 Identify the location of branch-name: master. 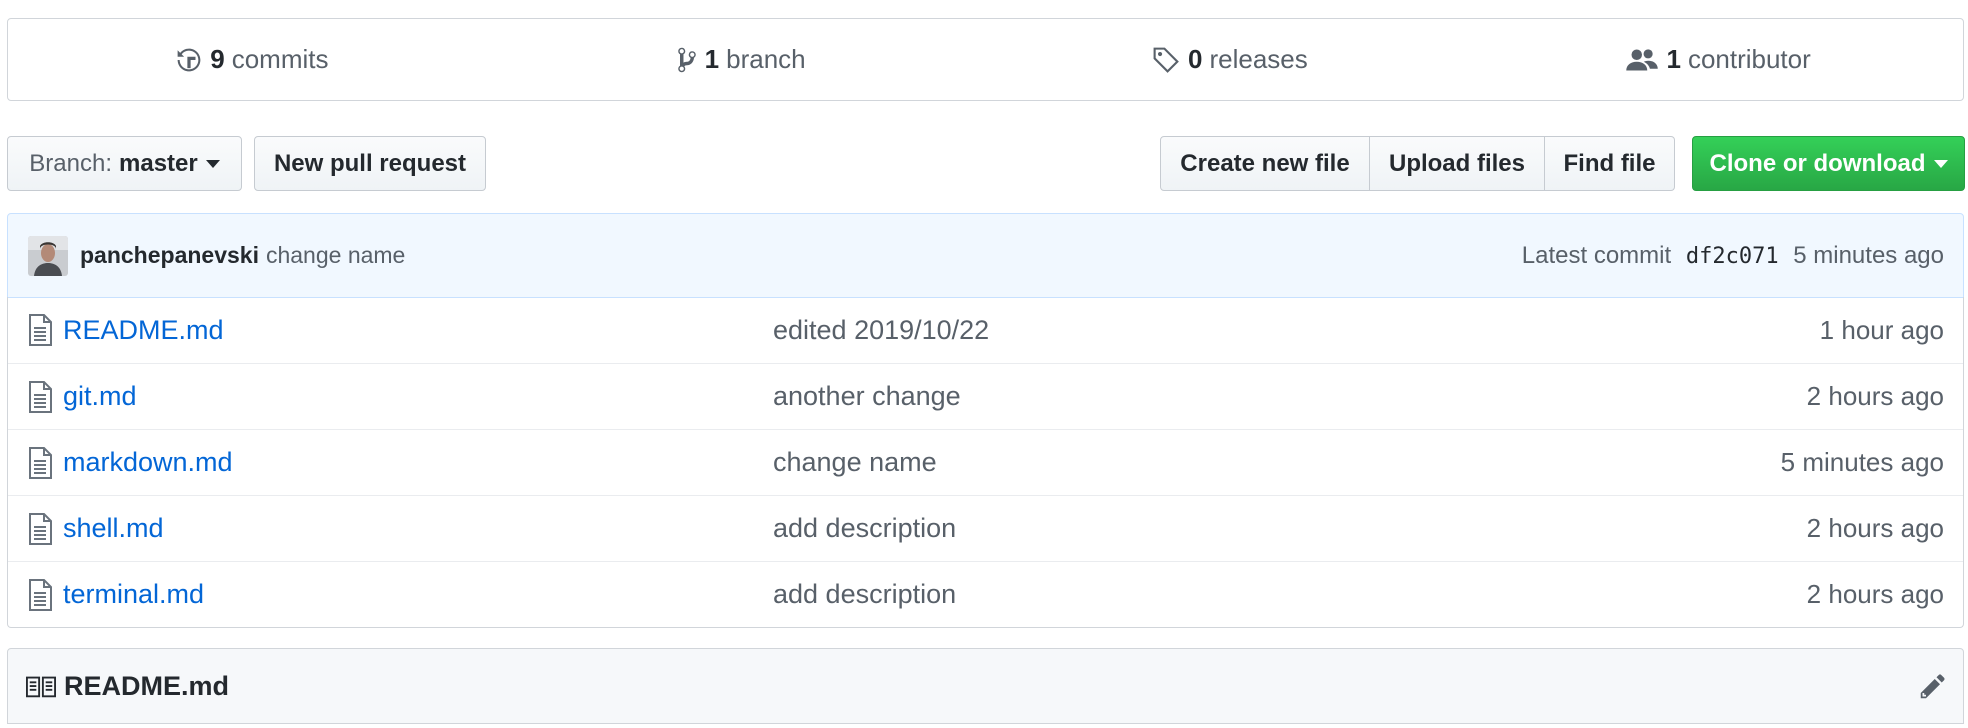
(158, 163).